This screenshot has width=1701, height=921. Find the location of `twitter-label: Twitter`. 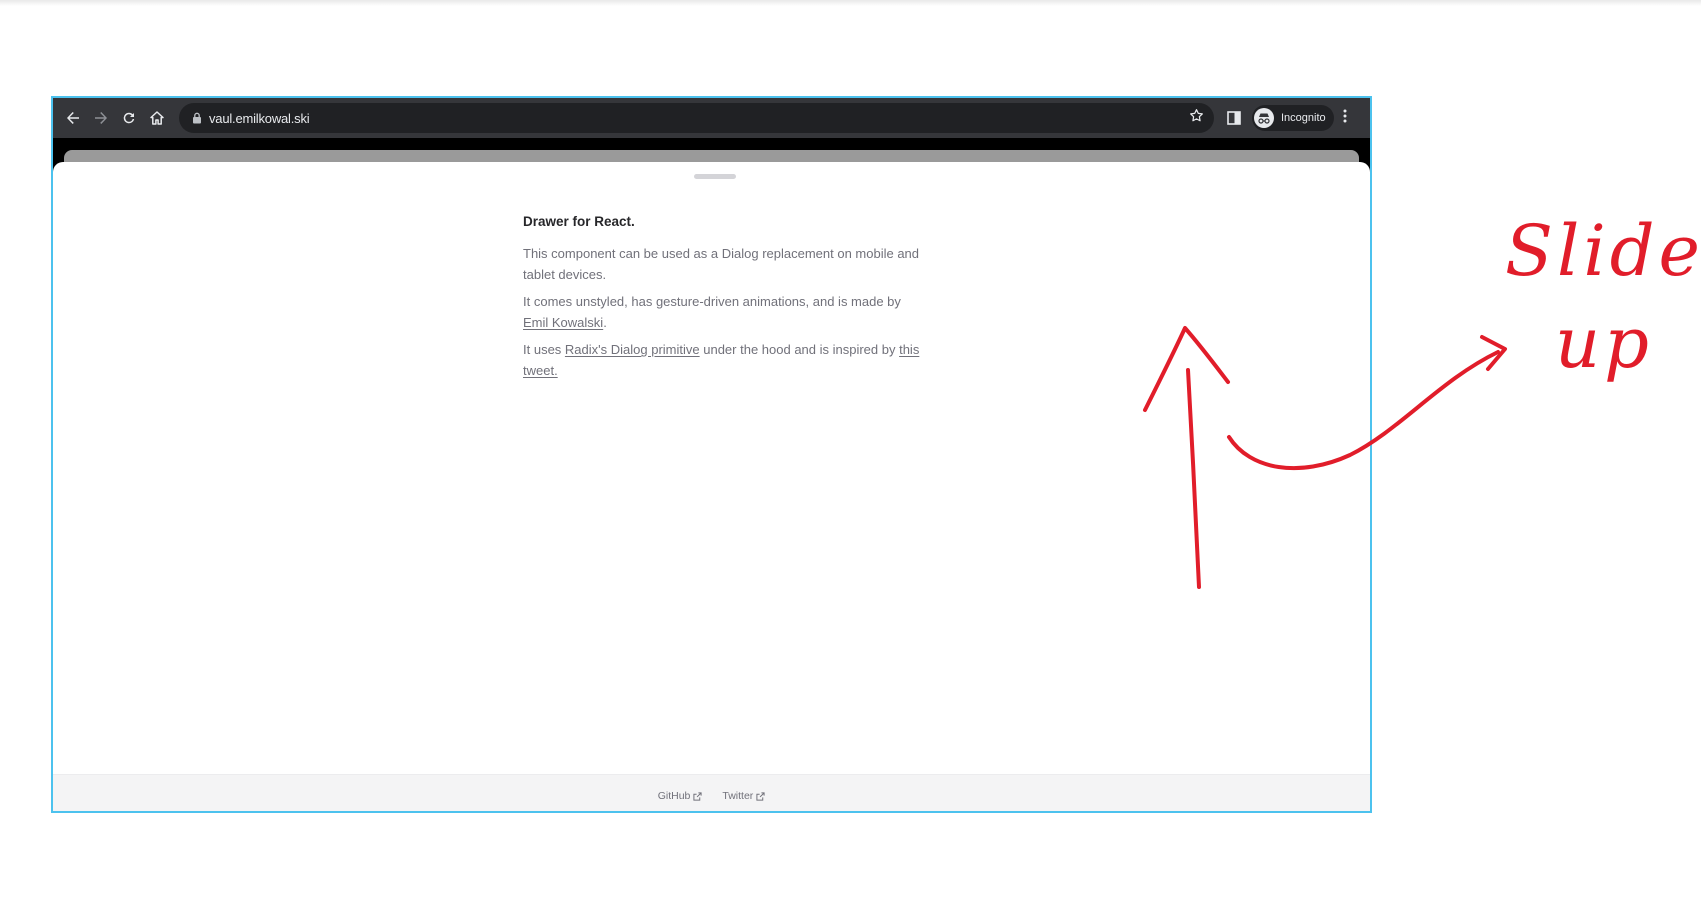

twitter-label: Twitter is located at coordinates (738, 796).